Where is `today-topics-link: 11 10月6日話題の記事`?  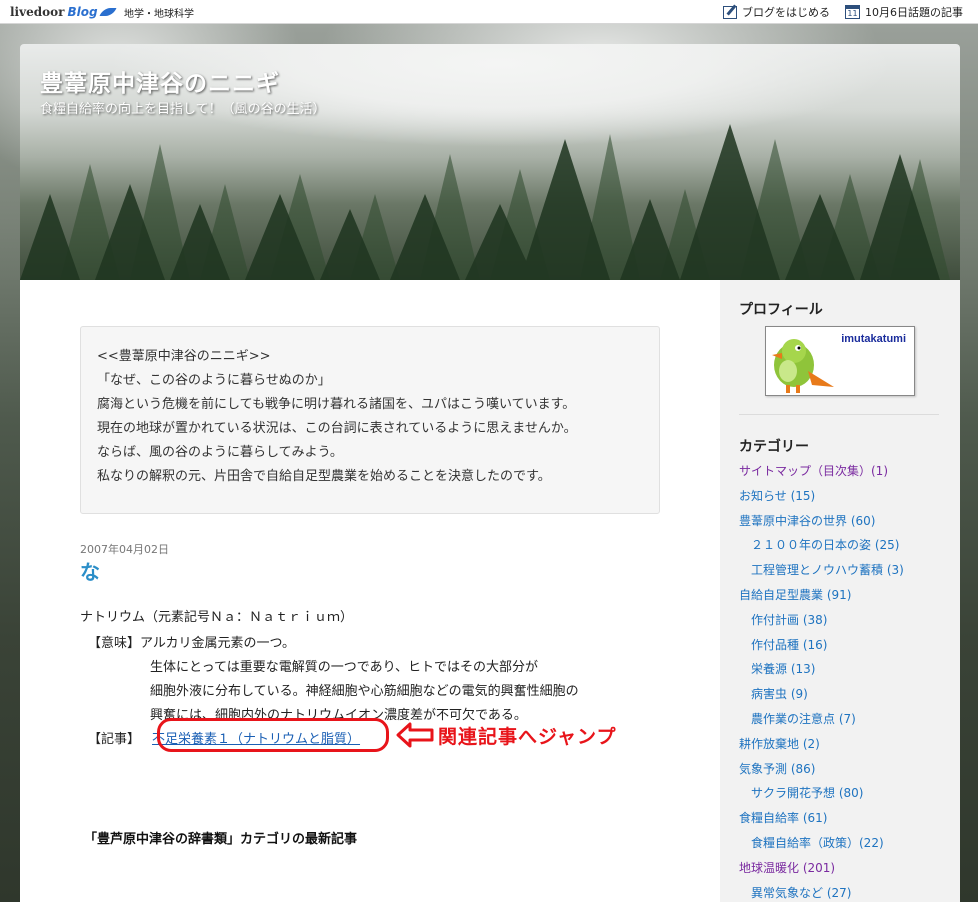 today-topics-link: 11 10月6日話題の記事 is located at coordinates (904, 12).